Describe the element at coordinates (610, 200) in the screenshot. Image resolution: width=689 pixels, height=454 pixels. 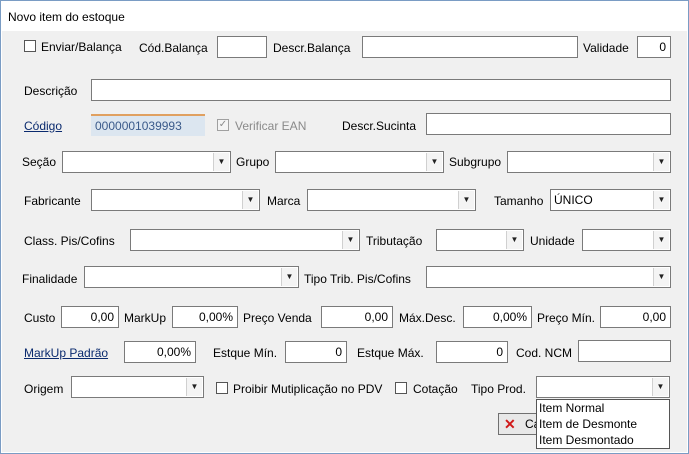
I see `tamanho-select: ÚNICO ▼` at that location.